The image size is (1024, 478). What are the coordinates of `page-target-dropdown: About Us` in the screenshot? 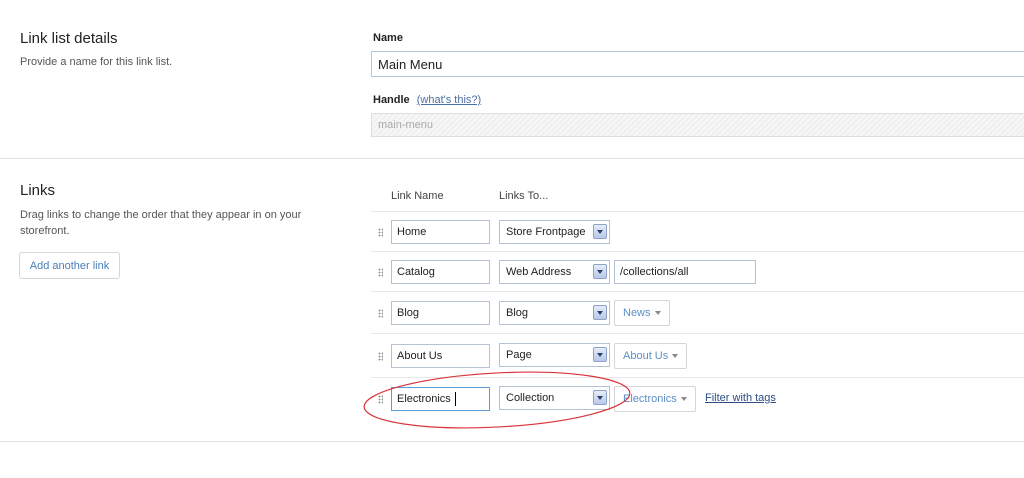 It's located at (651, 356).